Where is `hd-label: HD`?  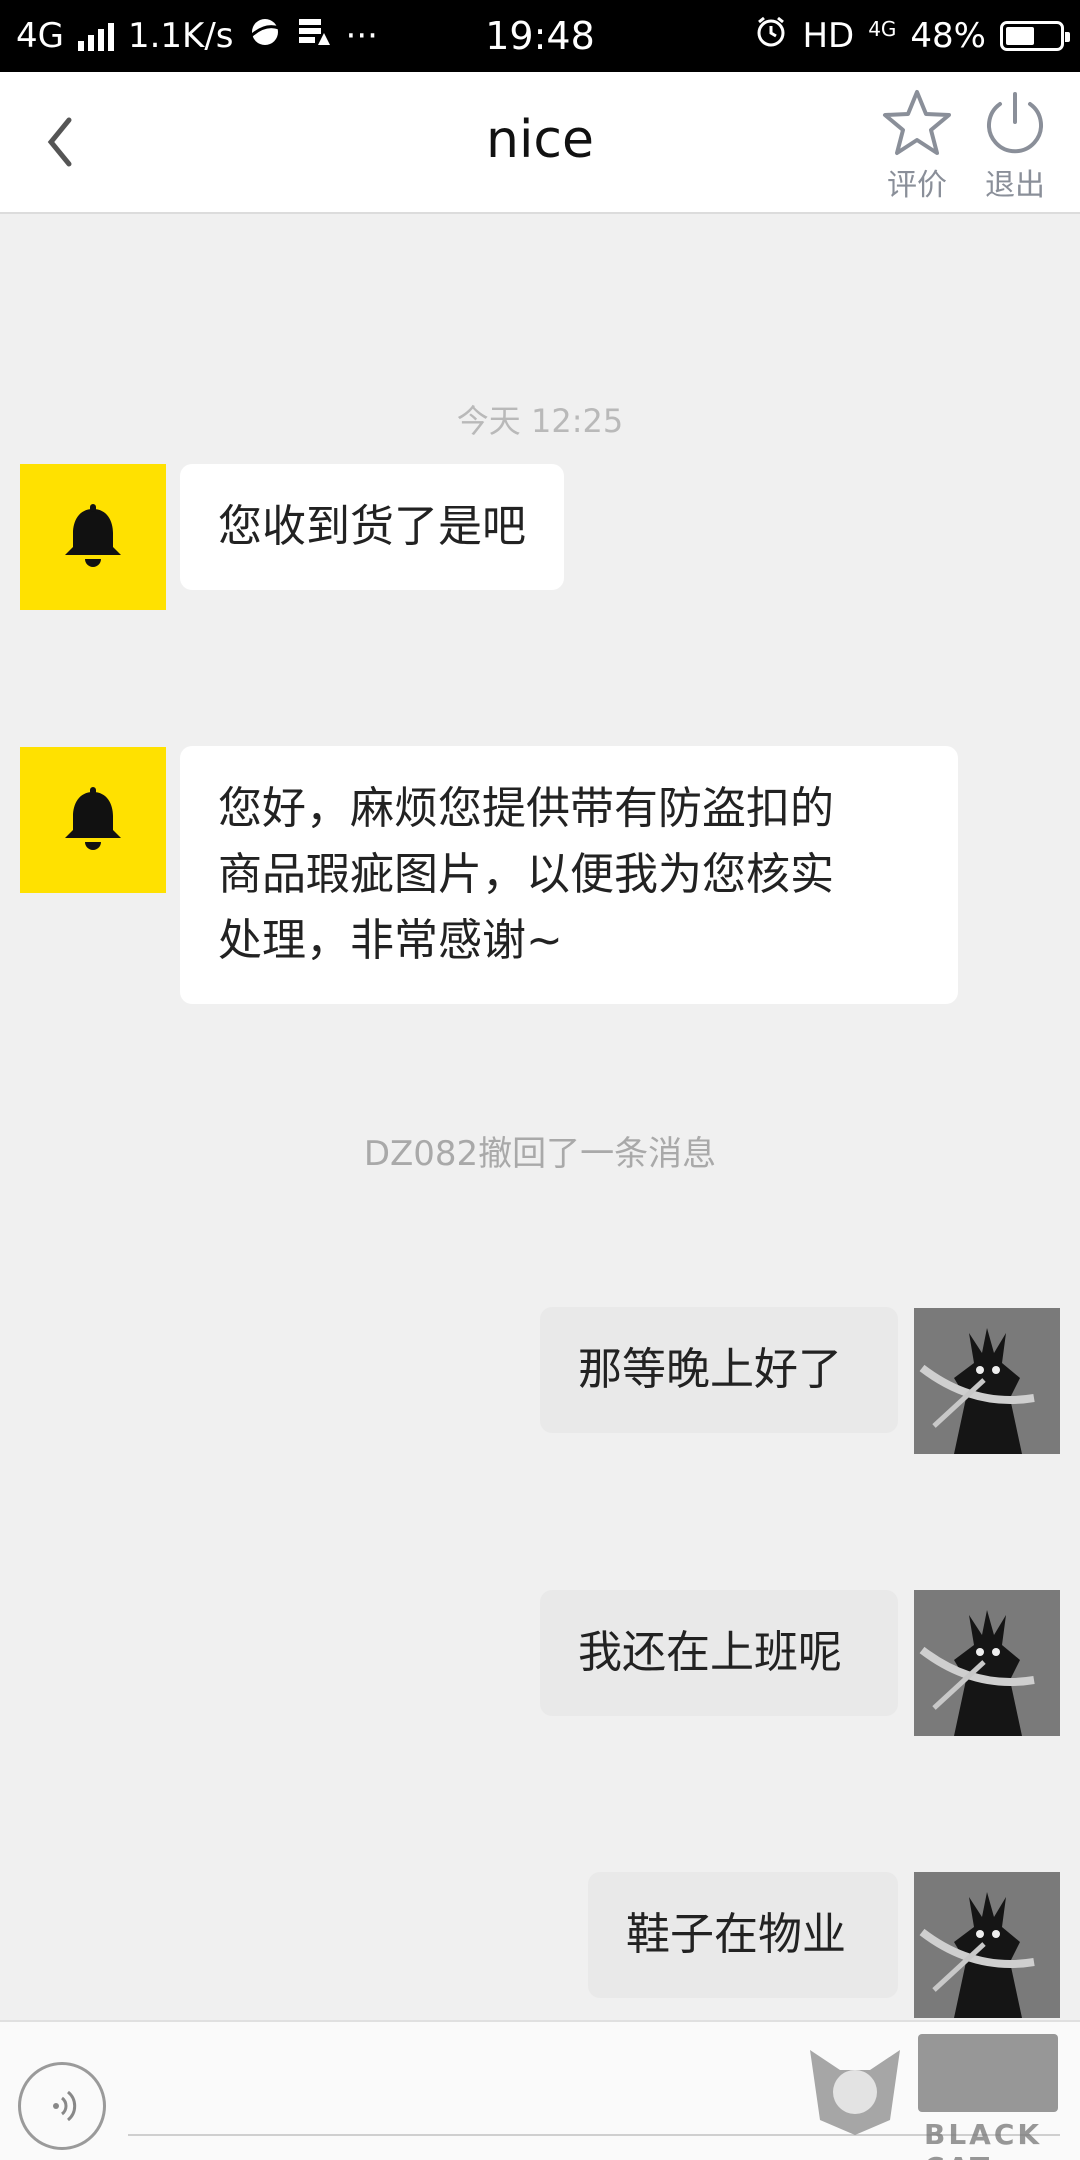 hd-label: HD is located at coordinates (828, 36).